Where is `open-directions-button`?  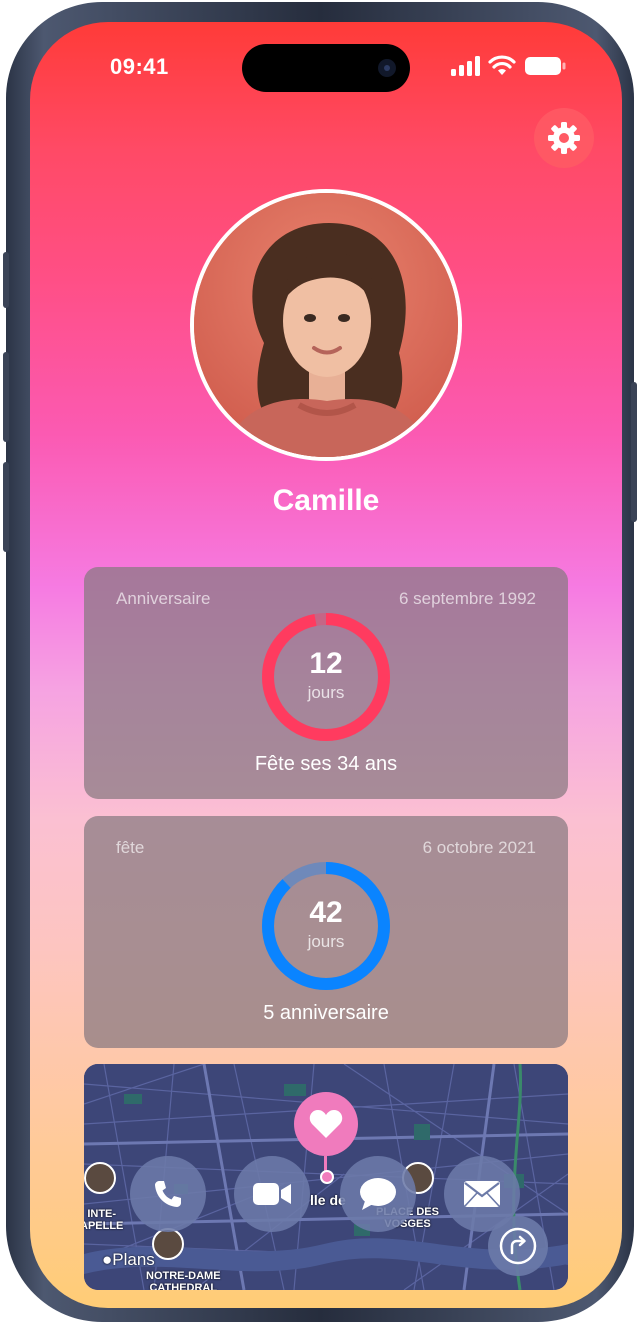 open-directions-button is located at coordinates (518, 1246).